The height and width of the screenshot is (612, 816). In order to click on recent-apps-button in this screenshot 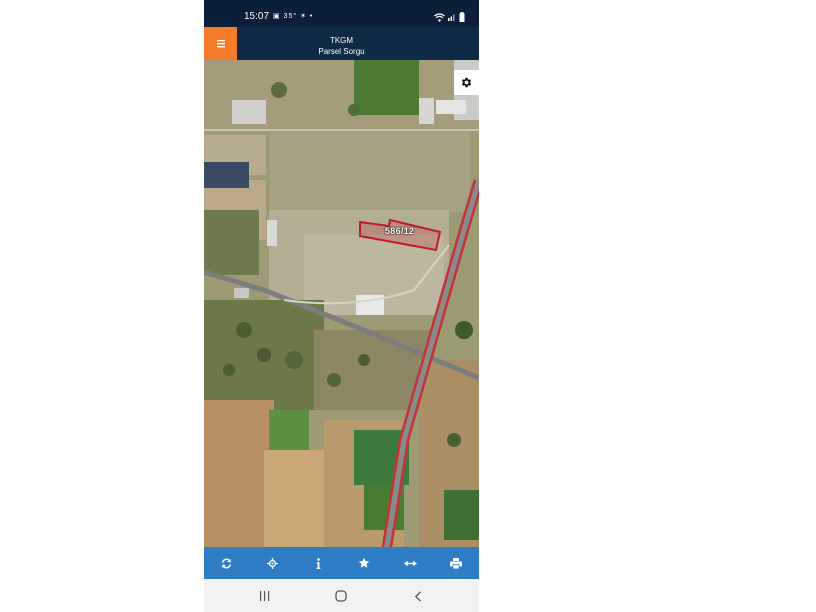, I will do `click(264, 596)`.